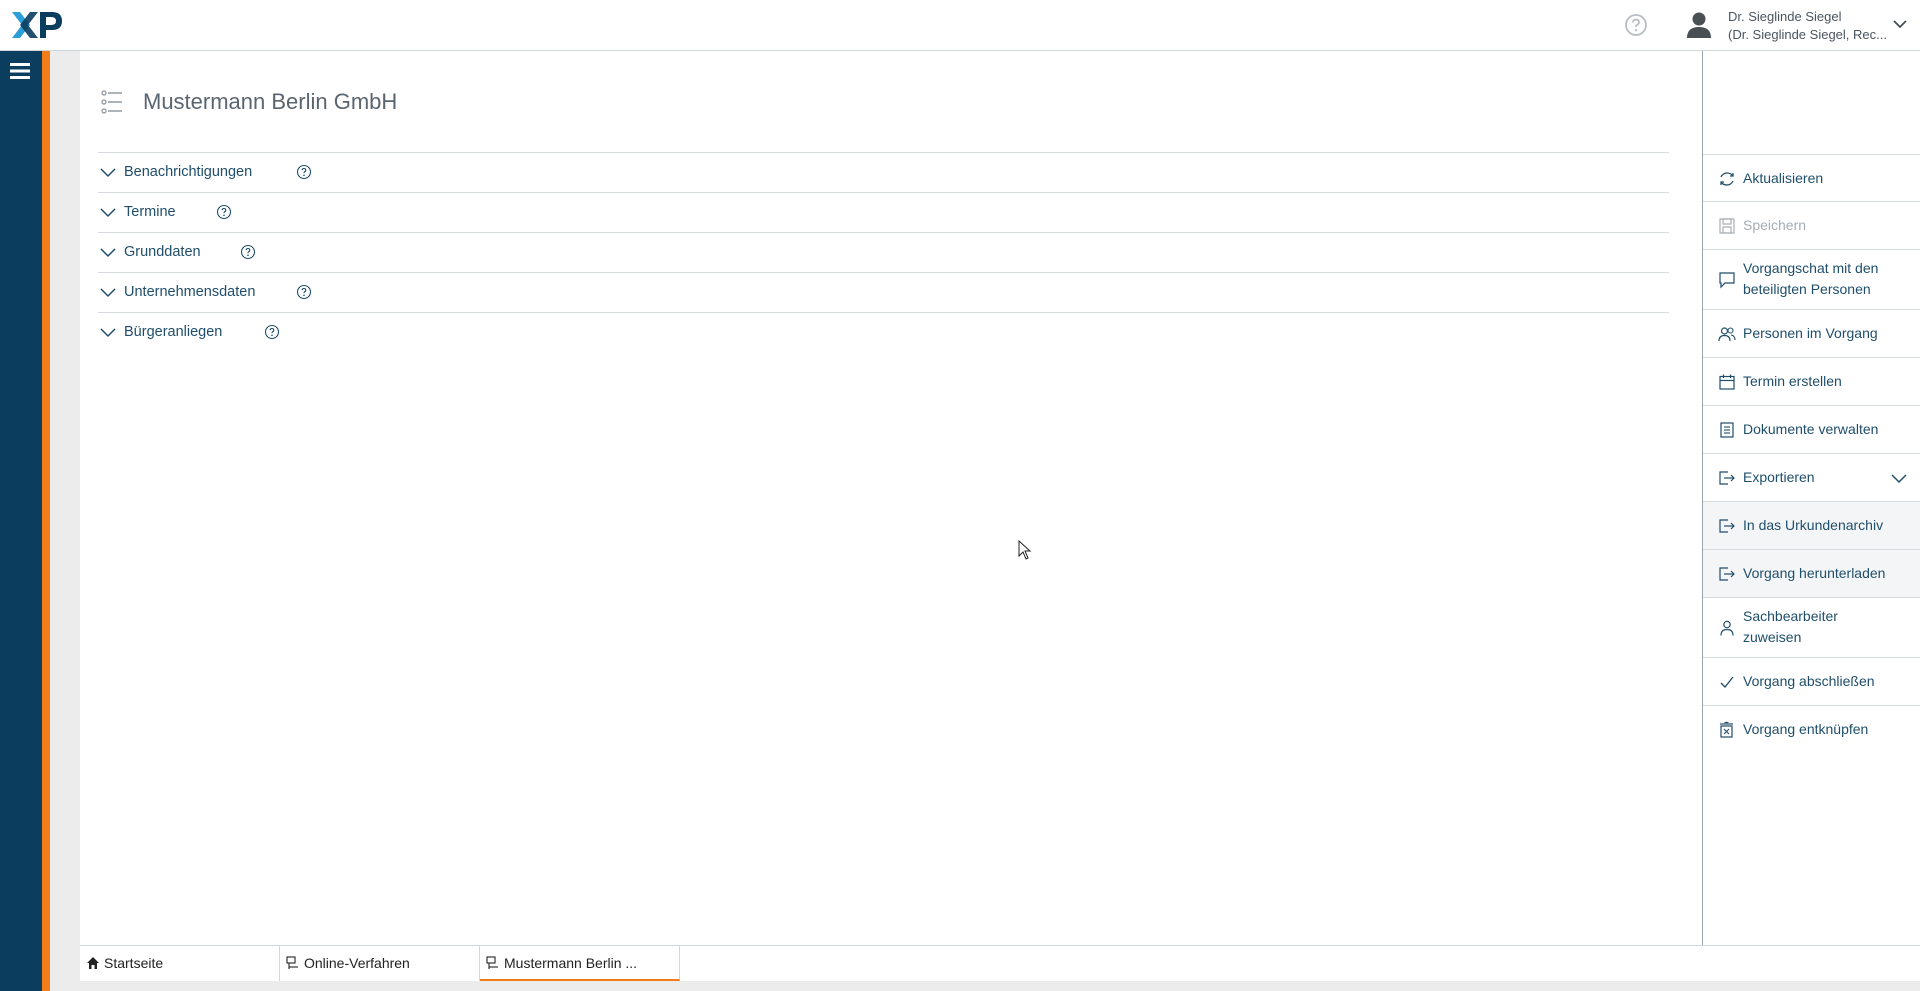  I want to click on tab-online-verfahren: Online-Verfahren, so click(380, 963).